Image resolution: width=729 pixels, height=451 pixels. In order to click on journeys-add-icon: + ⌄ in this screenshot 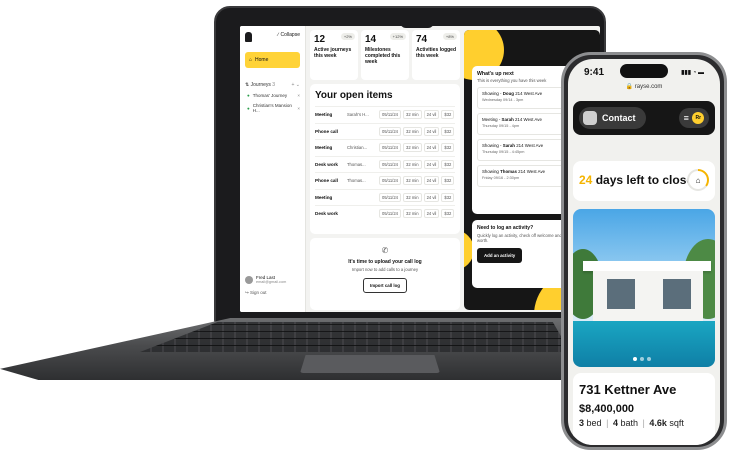, I will do `click(296, 85)`.